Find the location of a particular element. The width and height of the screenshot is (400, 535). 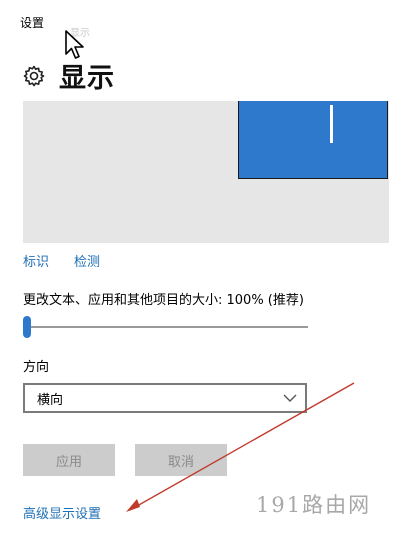

gear-icon is located at coordinates (34, 75).